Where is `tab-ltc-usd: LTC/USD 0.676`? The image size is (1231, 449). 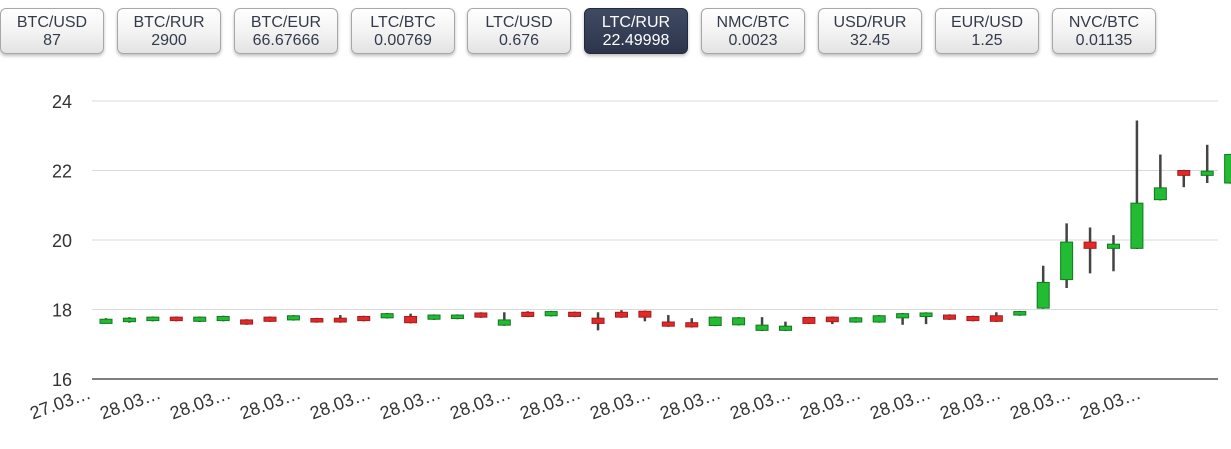 tab-ltc-usd: LTC/USD 0.676 is located at coordinates (519, 31).